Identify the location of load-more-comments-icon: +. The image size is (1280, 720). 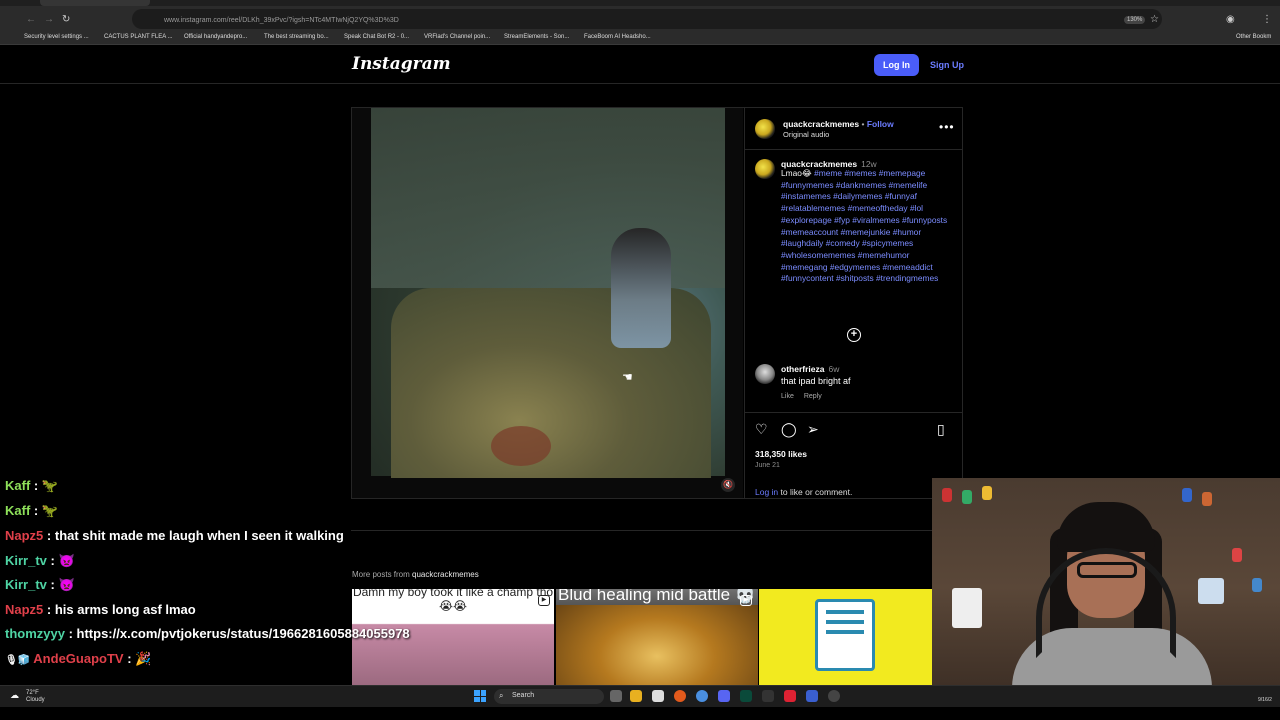
(854, 335).